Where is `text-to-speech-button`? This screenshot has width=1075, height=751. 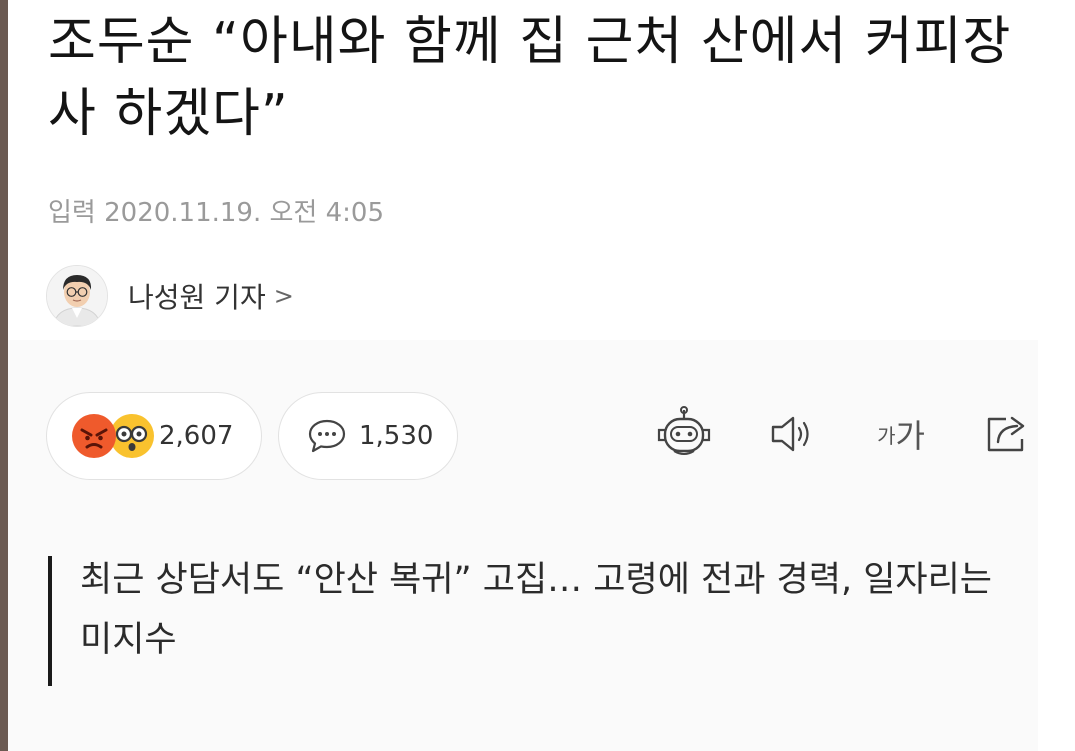 text-to-speech-button is located at coordinates (794, 434).